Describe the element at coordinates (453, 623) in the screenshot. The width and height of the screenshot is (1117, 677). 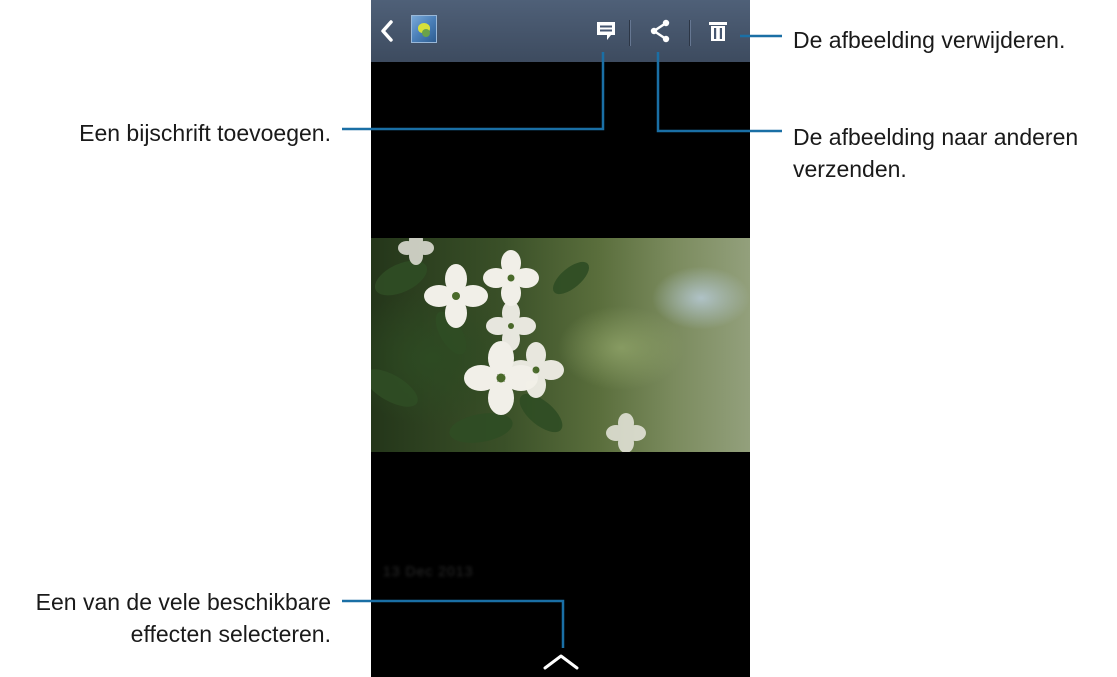
I see `leader-line-effects` at that location.